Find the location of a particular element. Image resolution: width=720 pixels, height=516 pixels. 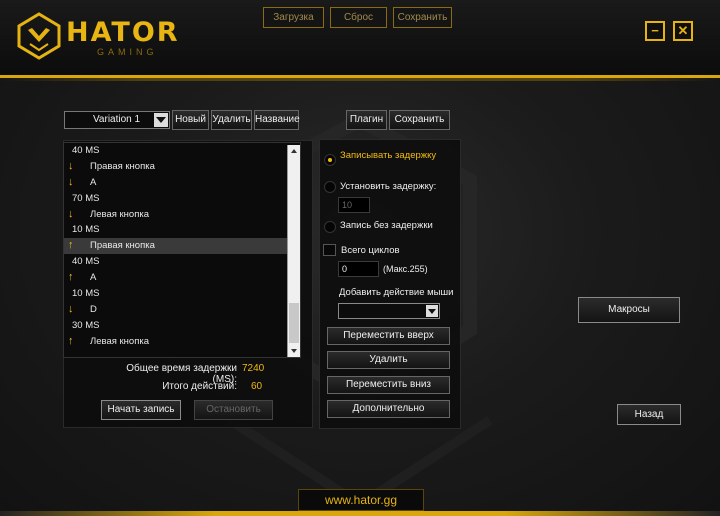

list-item: ↑ Правая кнопка is located at coordinates (182, 246).